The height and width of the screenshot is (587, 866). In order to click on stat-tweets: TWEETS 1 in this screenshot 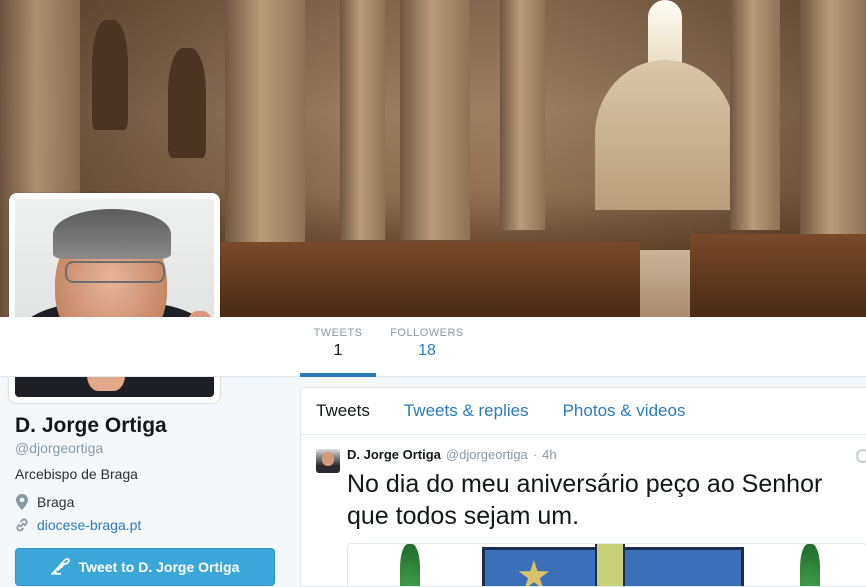, I will do `click(338, 352)`.